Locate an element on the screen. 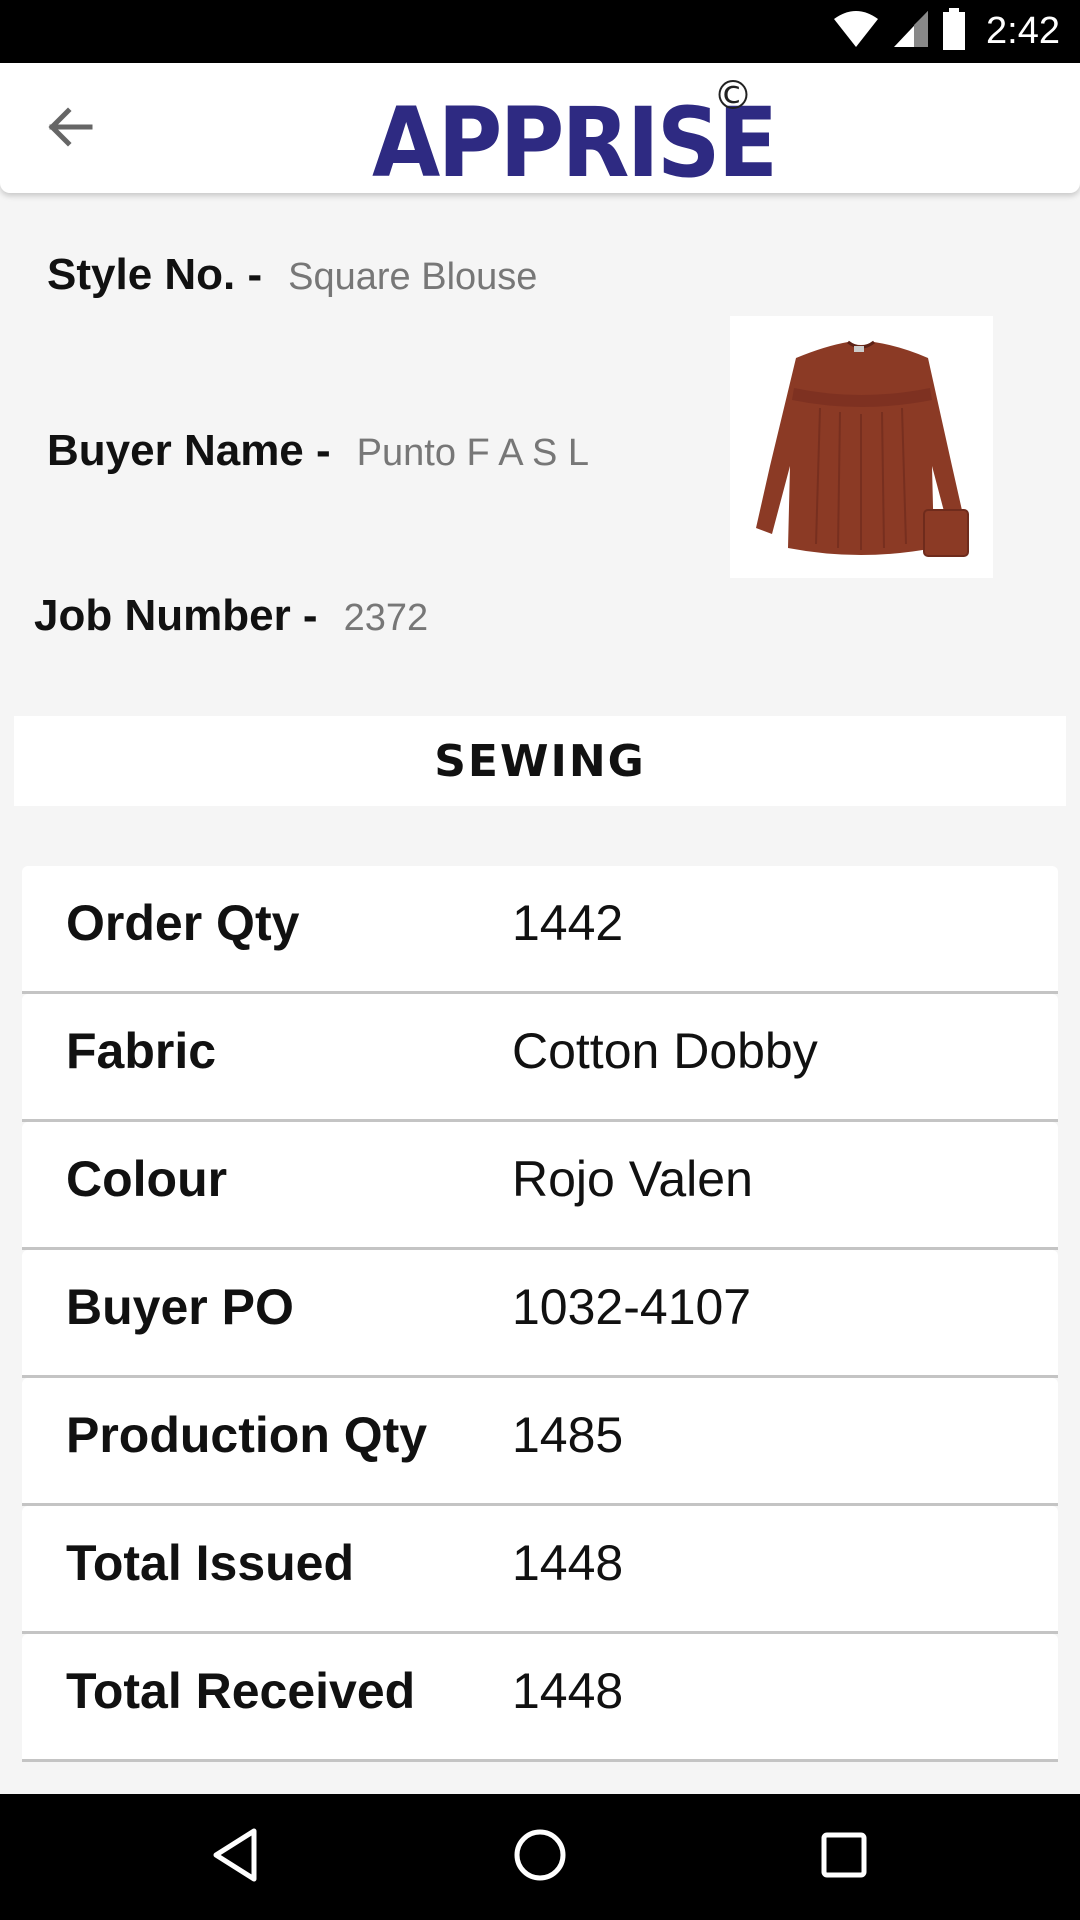 The height and width of the screenshot is (1920, 1080). wifi-icon is located at coordinates (856, 31).